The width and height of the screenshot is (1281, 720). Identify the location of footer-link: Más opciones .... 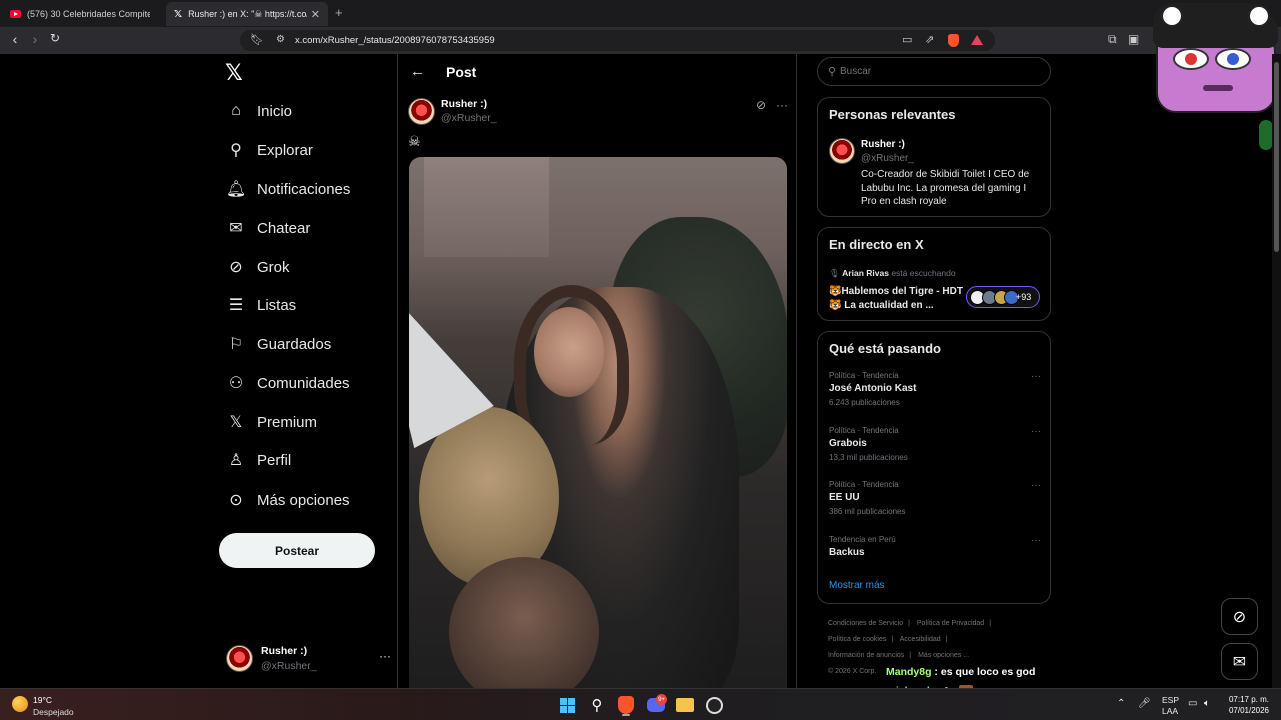
(943, 655).